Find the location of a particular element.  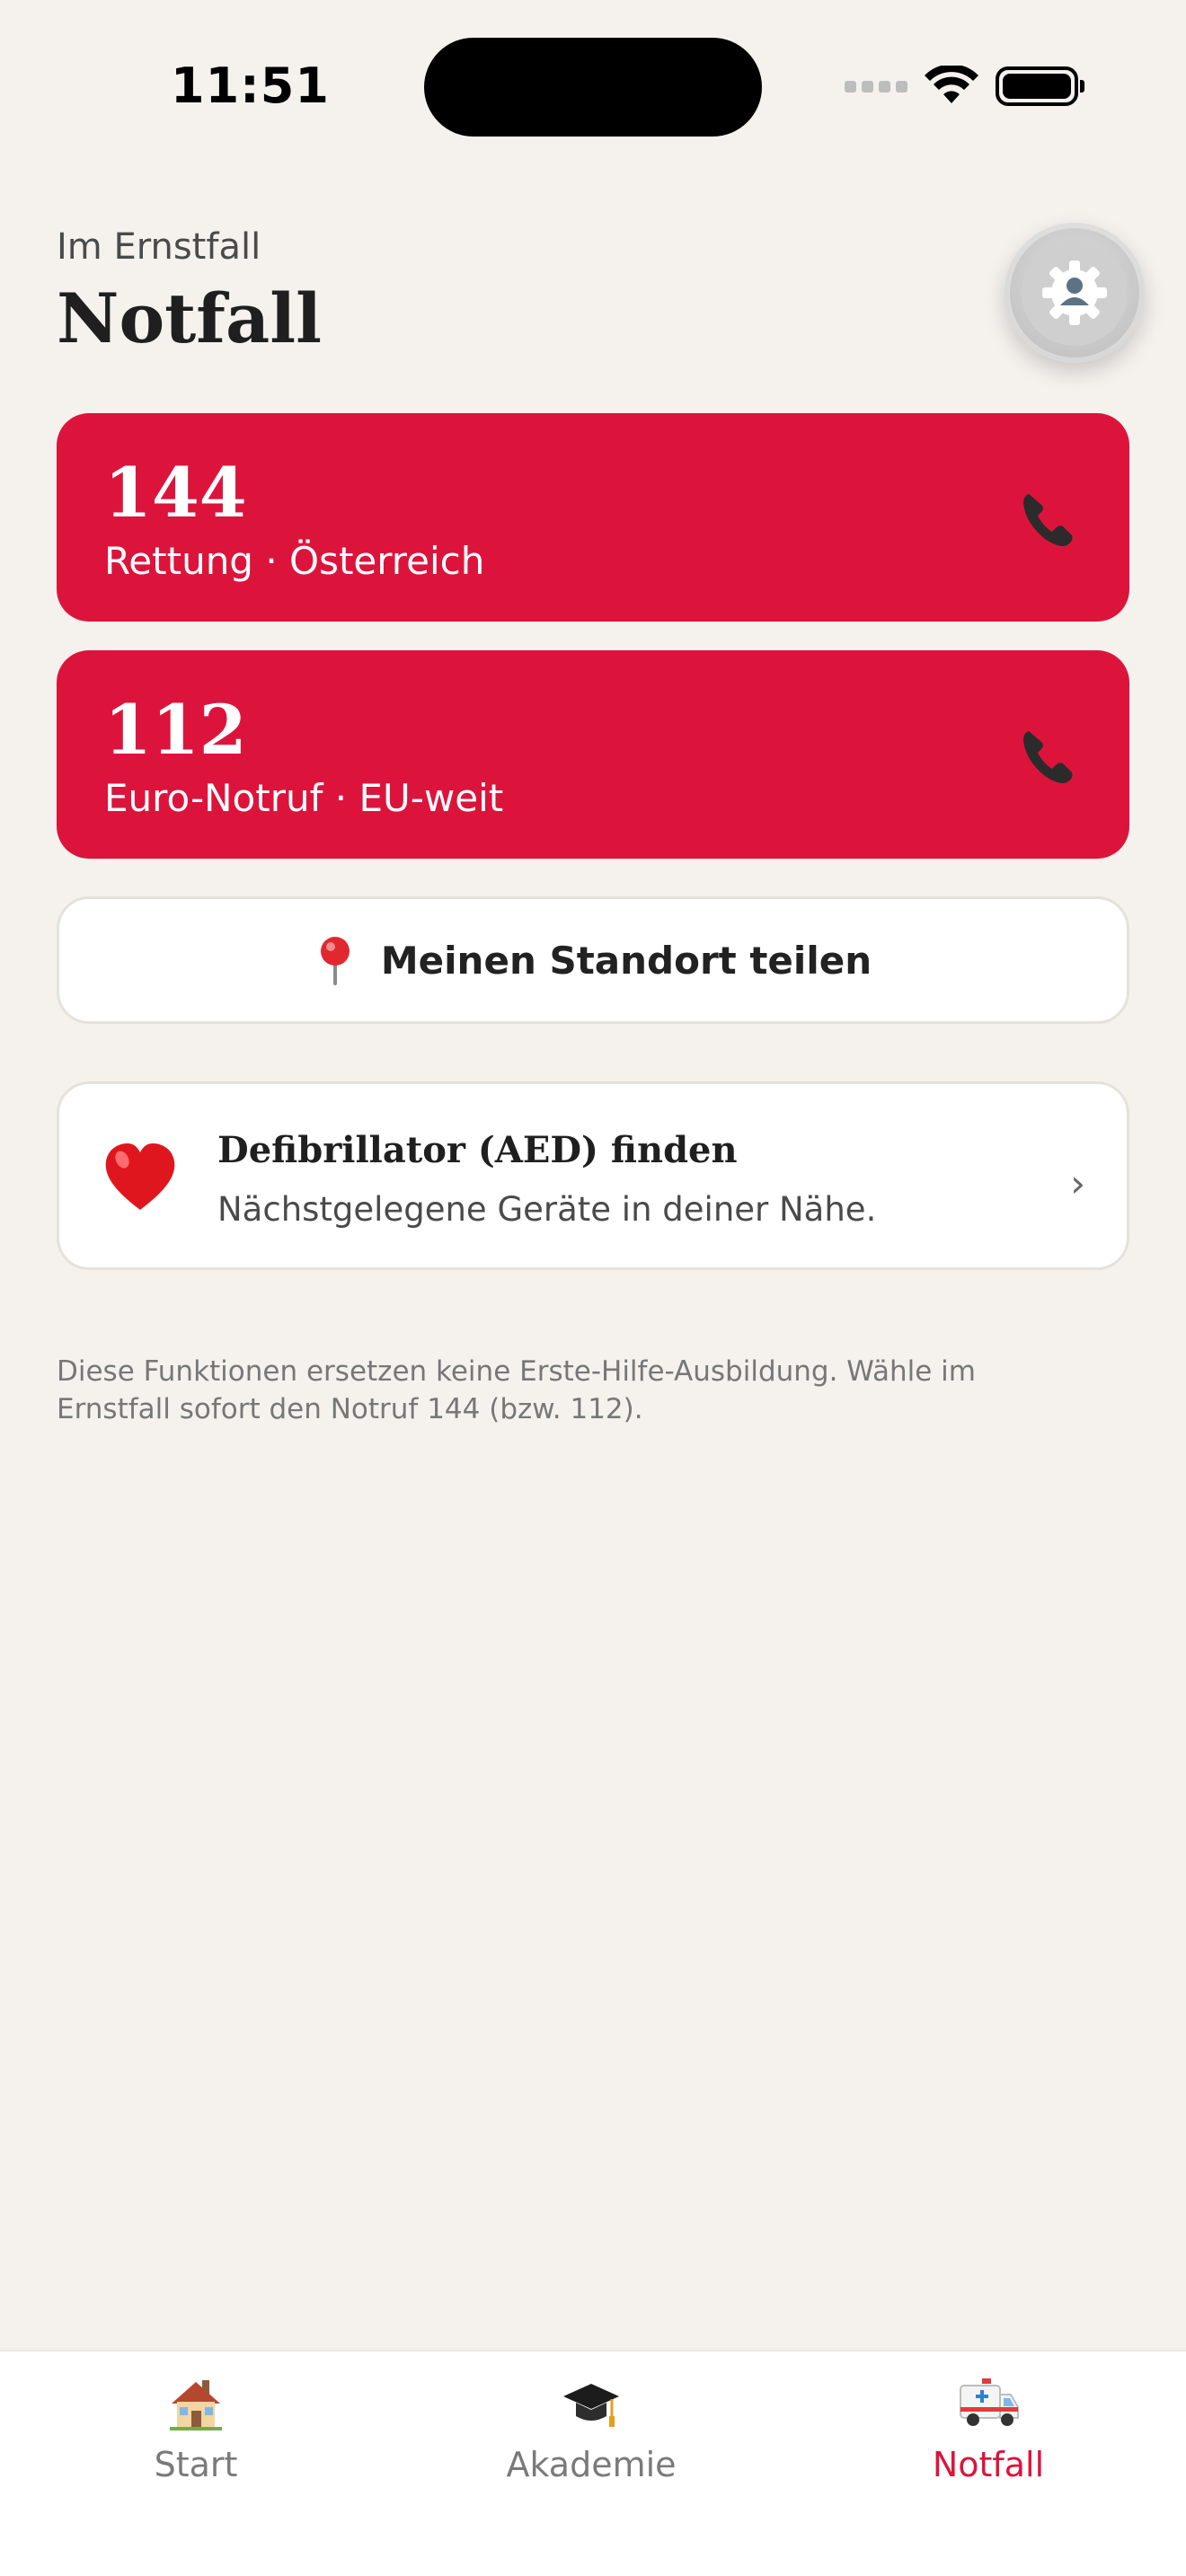

status-icons is located at coordinates (964, 86).